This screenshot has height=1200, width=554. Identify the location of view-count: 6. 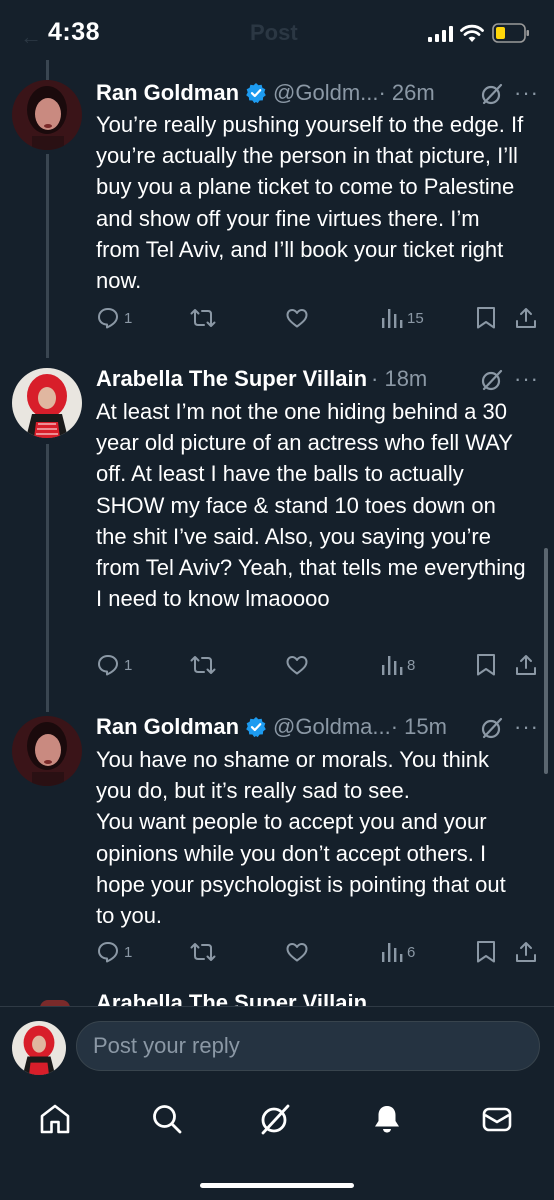
(411, 952).